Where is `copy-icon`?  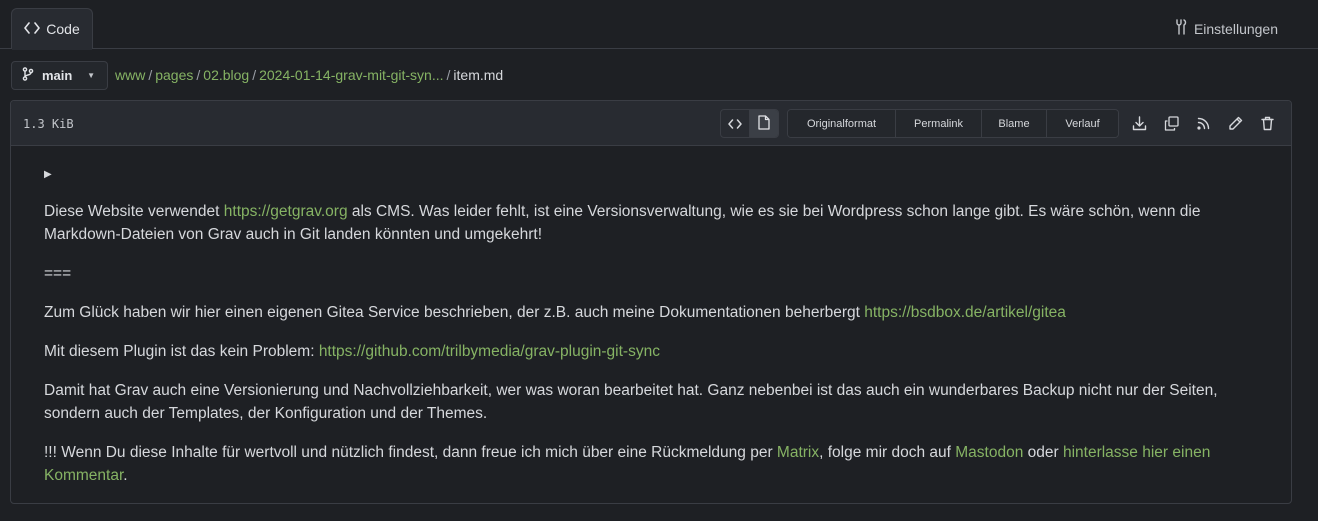
copy-icon is located at coordinates (1171, 123).